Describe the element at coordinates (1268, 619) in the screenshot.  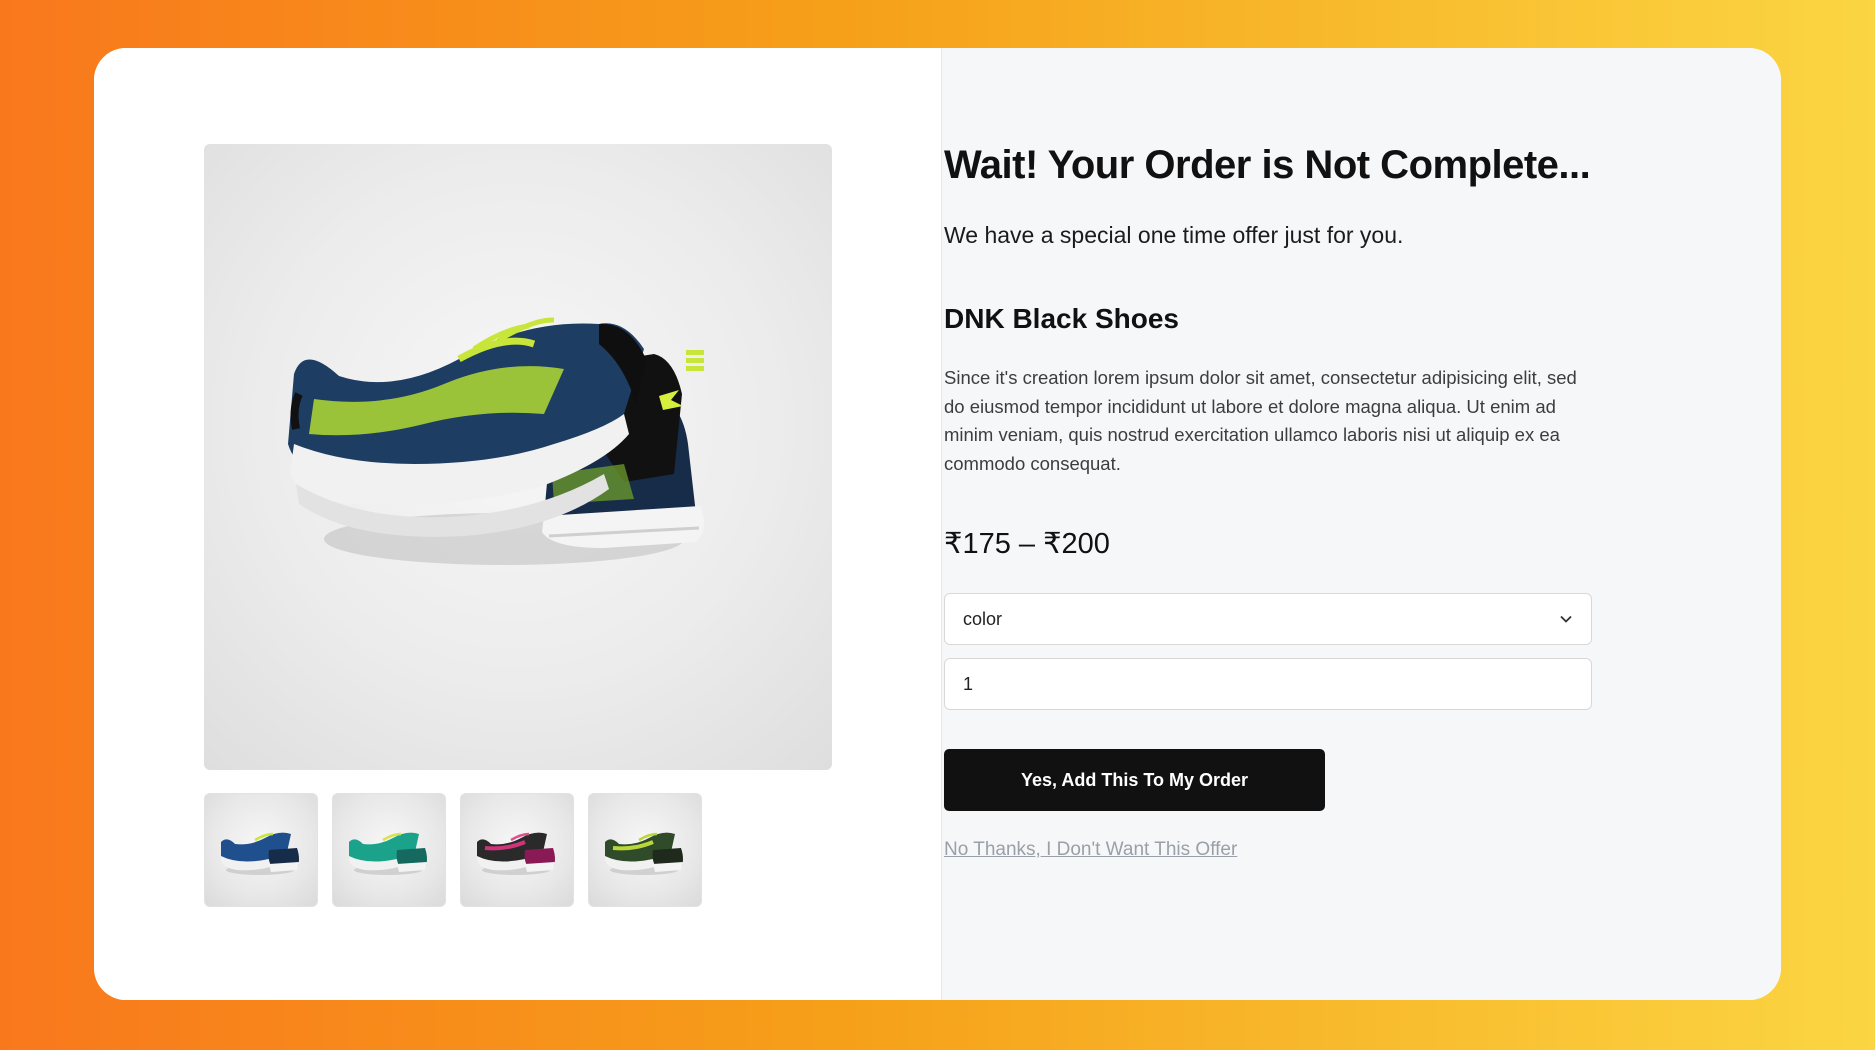
I see `color-select: color` at that location.